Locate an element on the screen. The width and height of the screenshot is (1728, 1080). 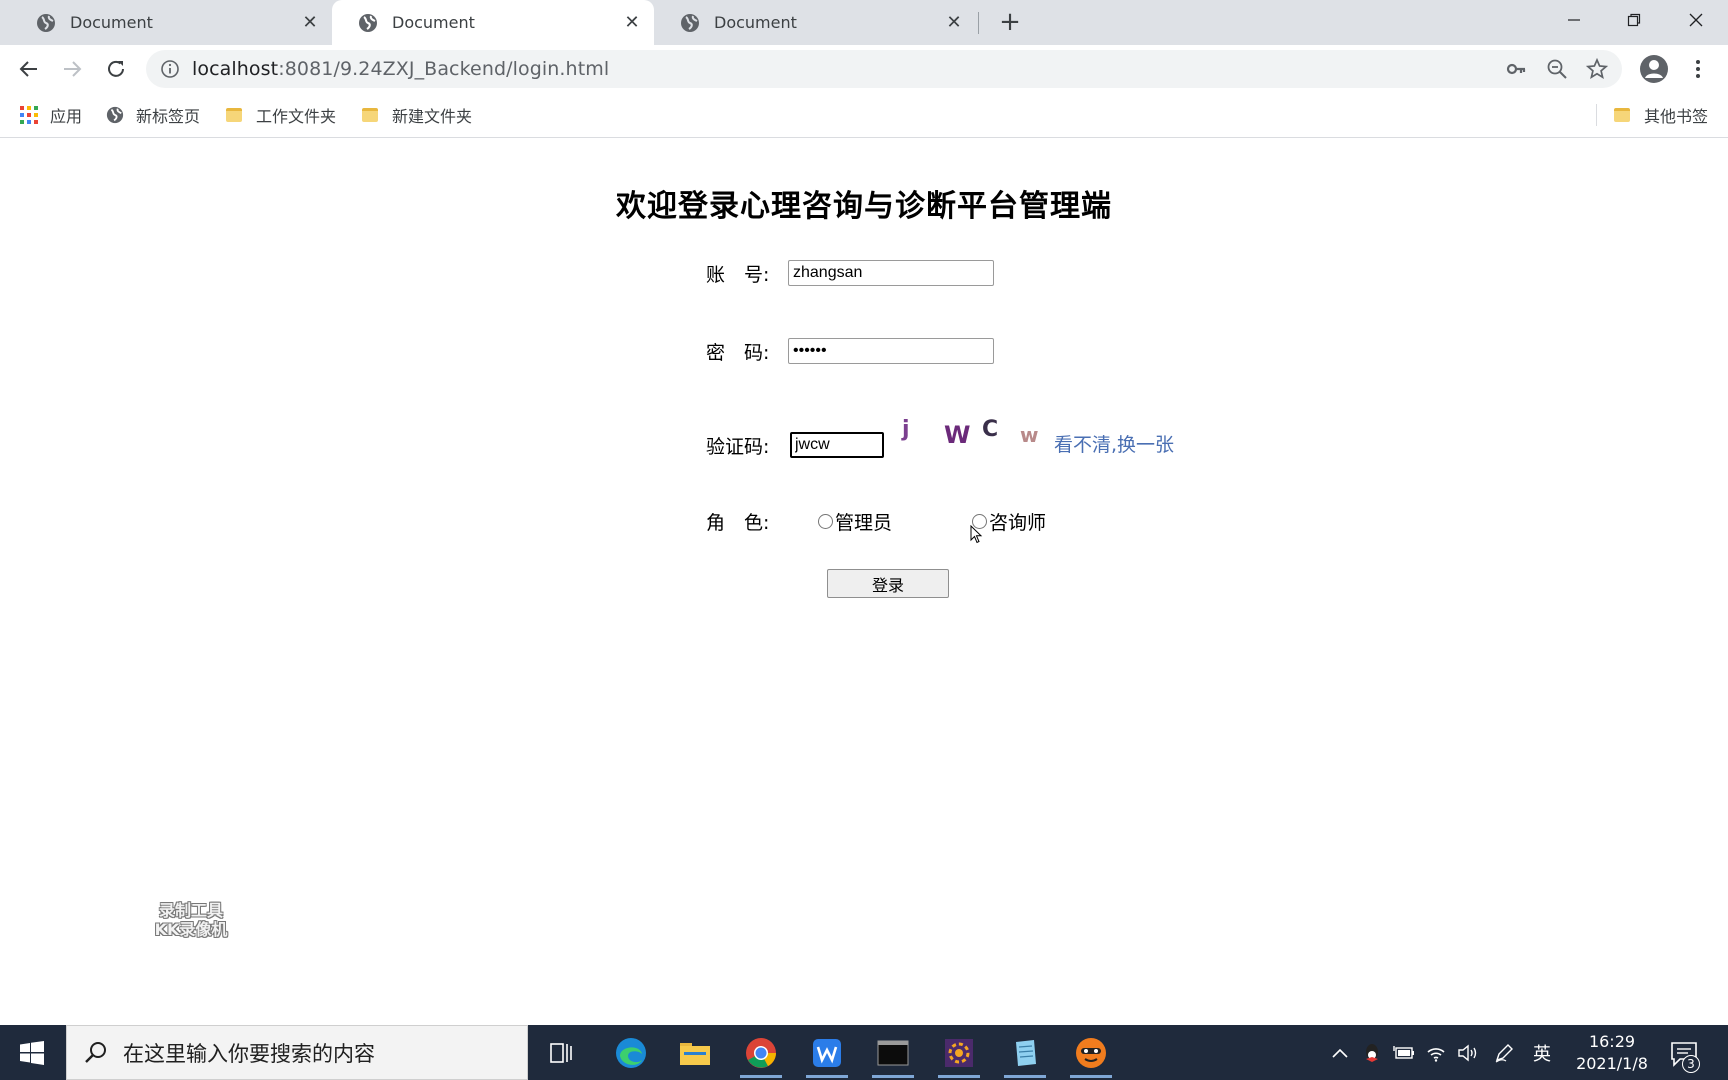
tray-overflow-chevron-icon is located at coordinates (1340, 1053).